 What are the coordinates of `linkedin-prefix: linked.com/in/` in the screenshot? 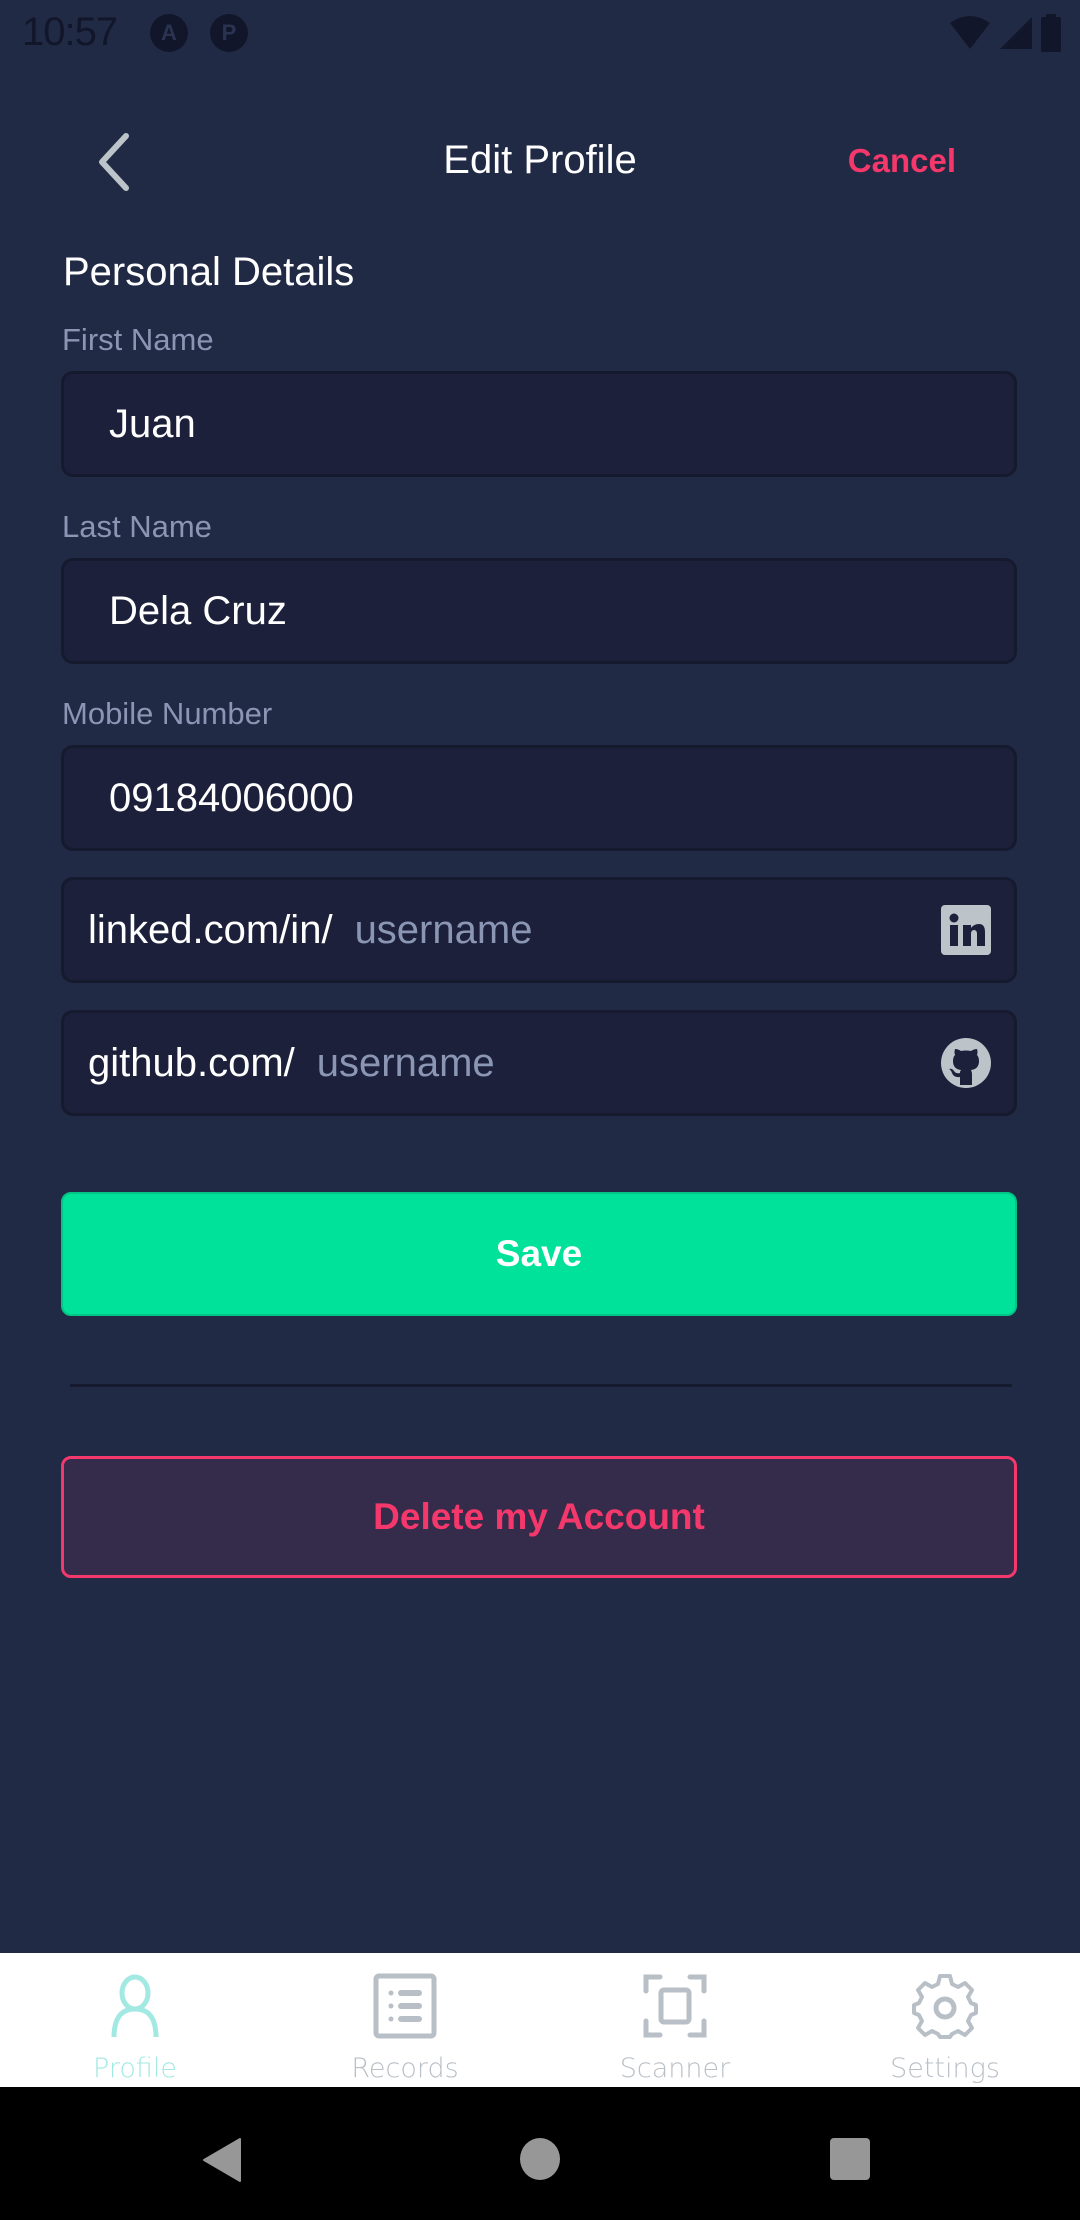 It's located at (210, 929).